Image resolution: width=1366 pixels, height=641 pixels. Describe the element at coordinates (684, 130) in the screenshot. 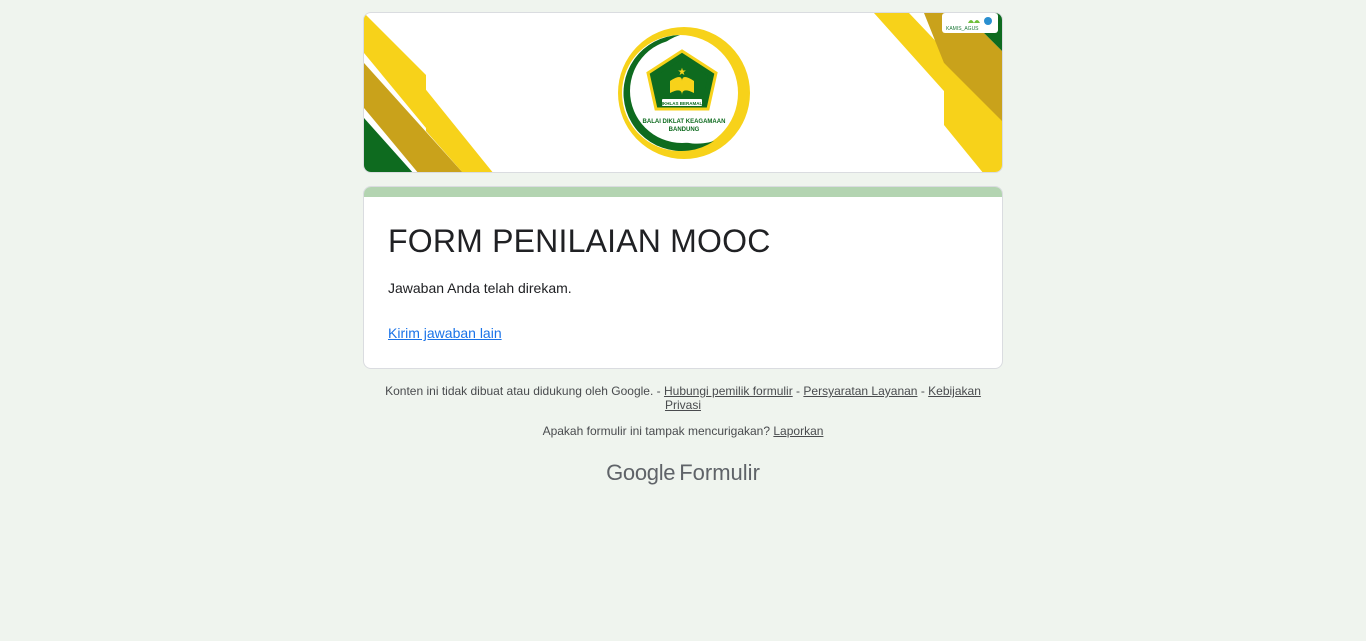

I see `logo-caption-line2: BANDUNG` at that location.